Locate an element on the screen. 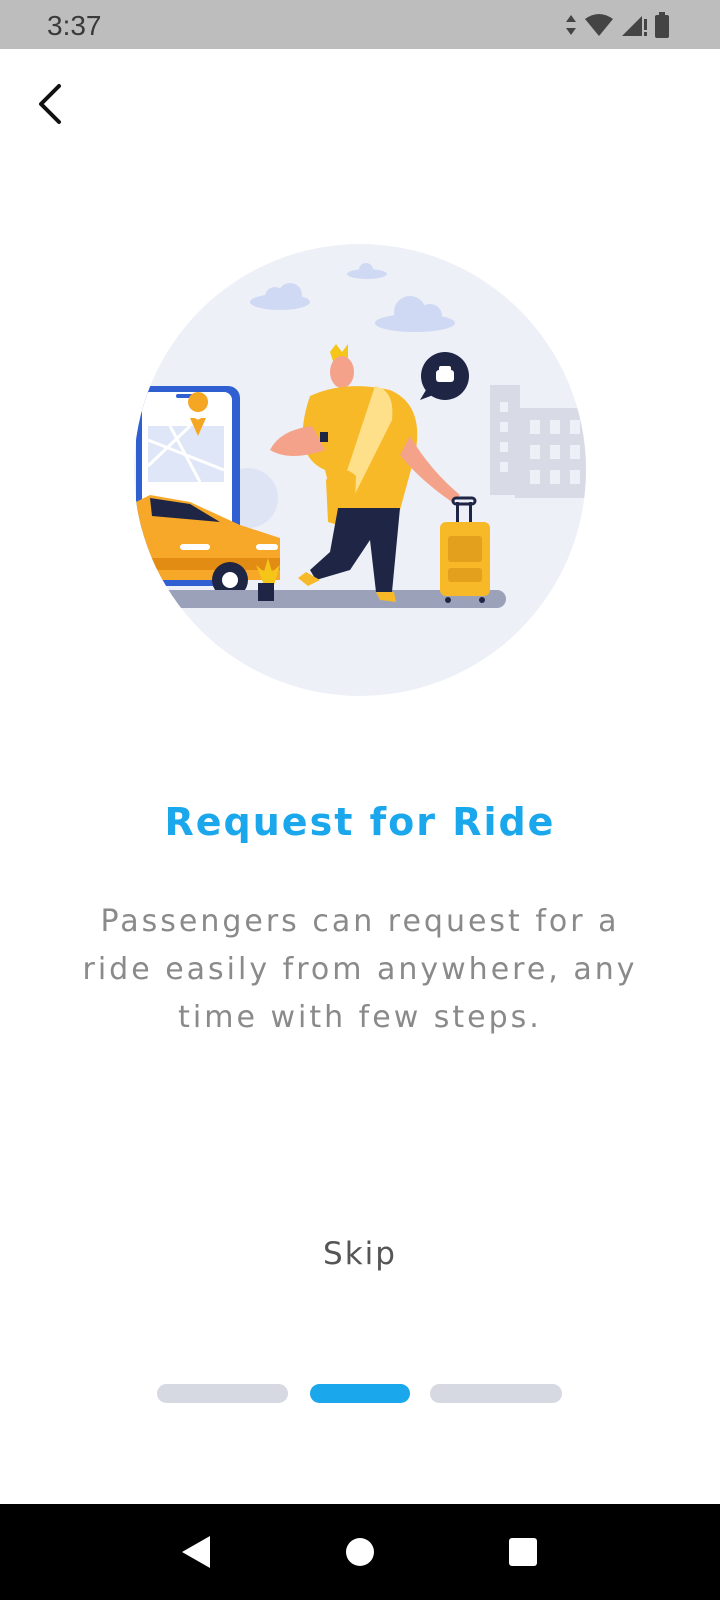 The height and width of the screenshot is (1600, 720). chevron-left-icon is located at coordinates (50, 104).